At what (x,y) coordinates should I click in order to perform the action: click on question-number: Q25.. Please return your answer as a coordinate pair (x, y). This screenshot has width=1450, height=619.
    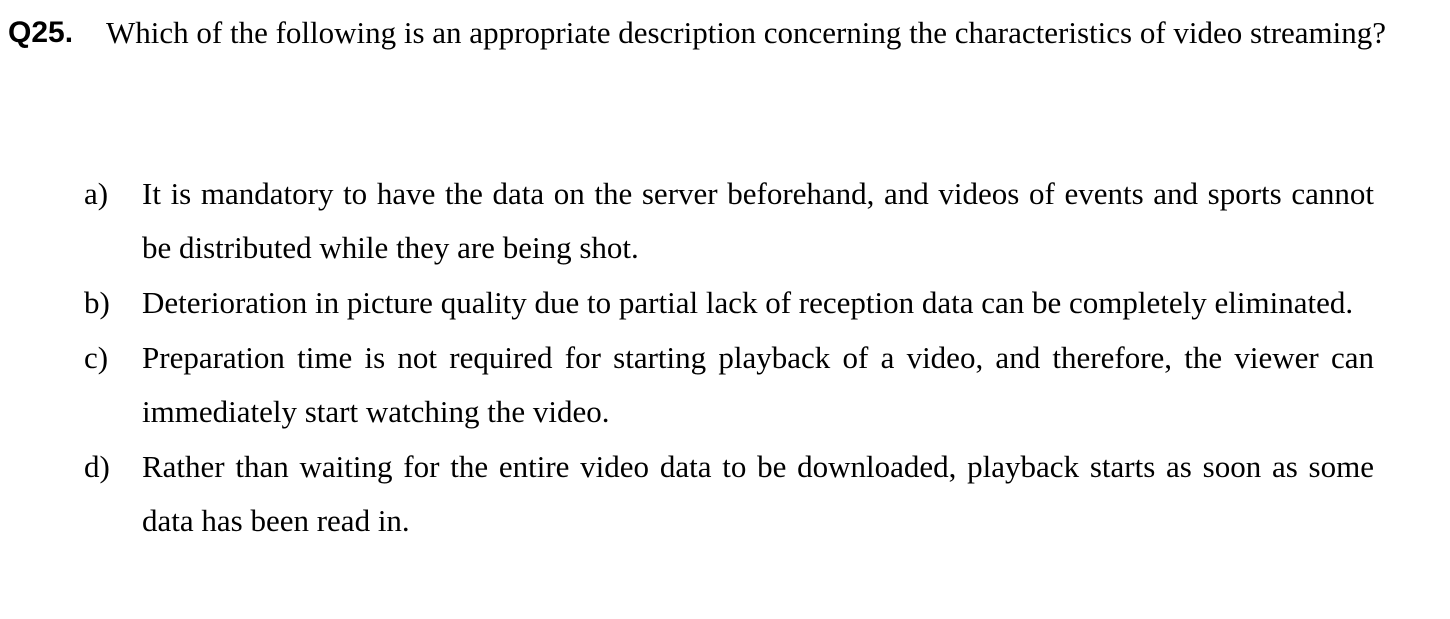
    Looking at the image, I should click on (41, 32).